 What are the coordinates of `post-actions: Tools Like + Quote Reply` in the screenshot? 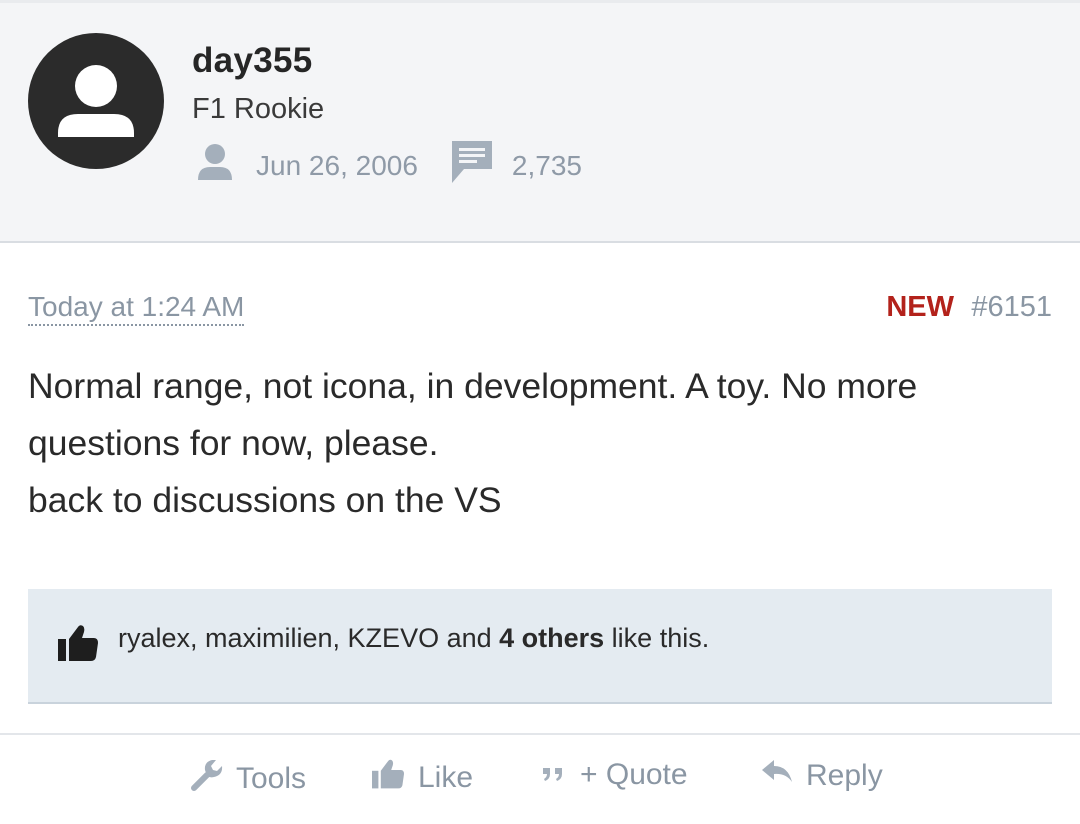 It's located at (540, 781).